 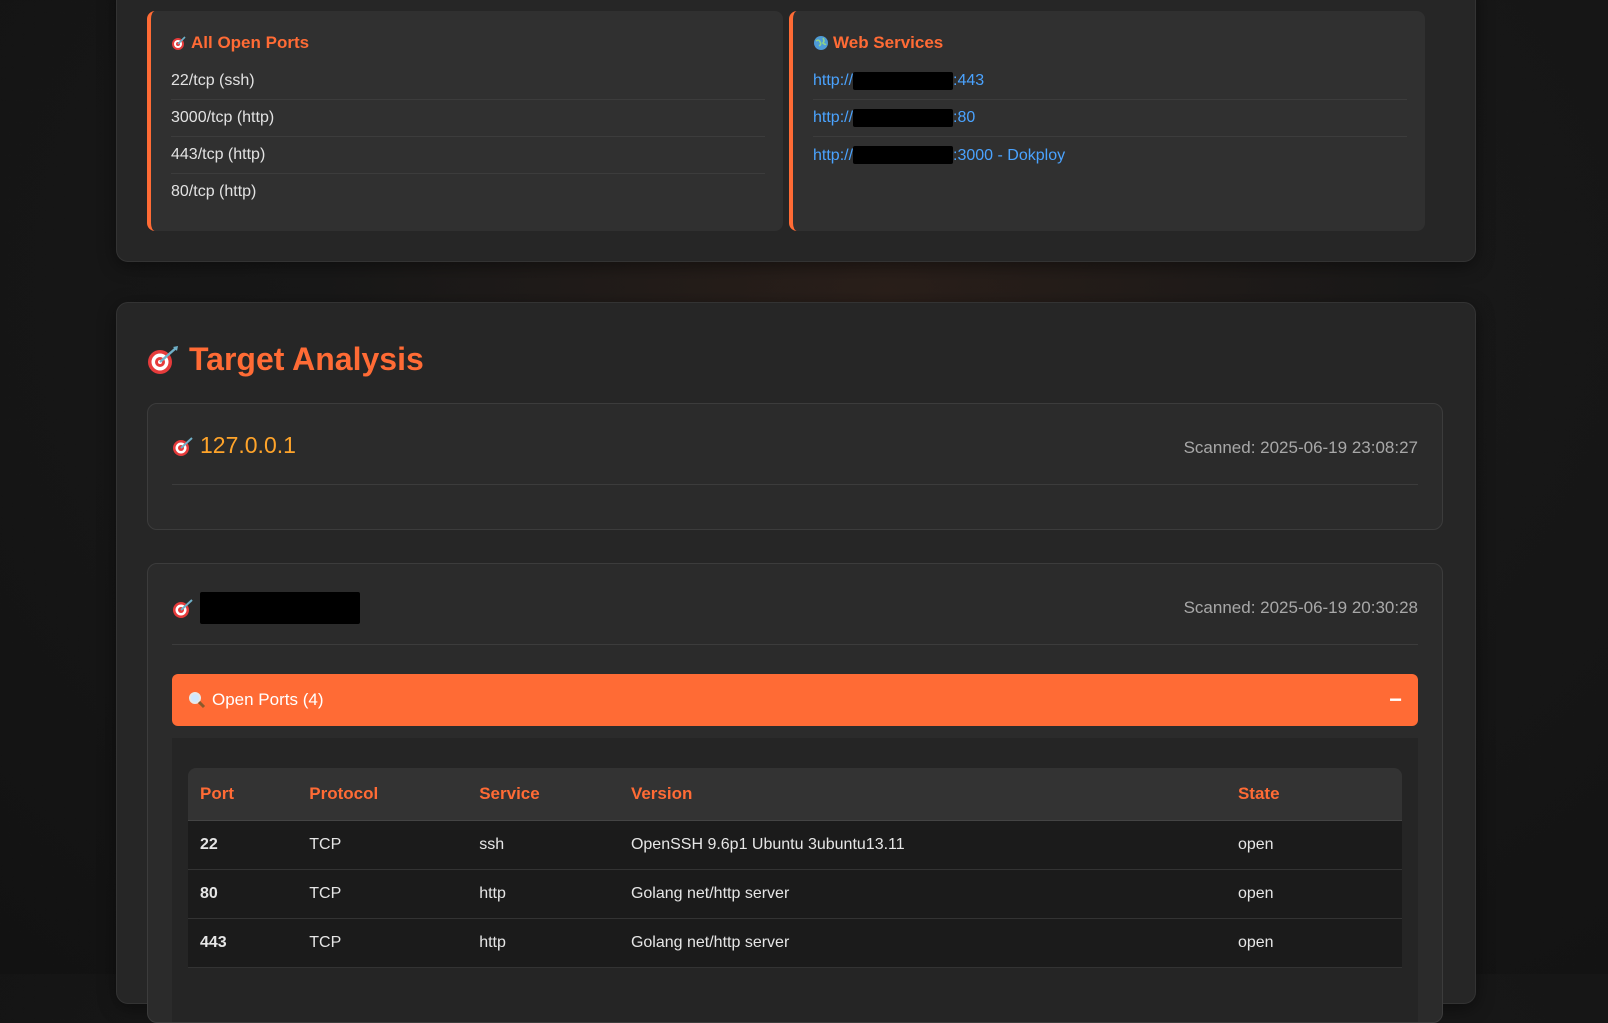 I want to click on web-service-item: http:// :443, so click(x=1110, y=82).